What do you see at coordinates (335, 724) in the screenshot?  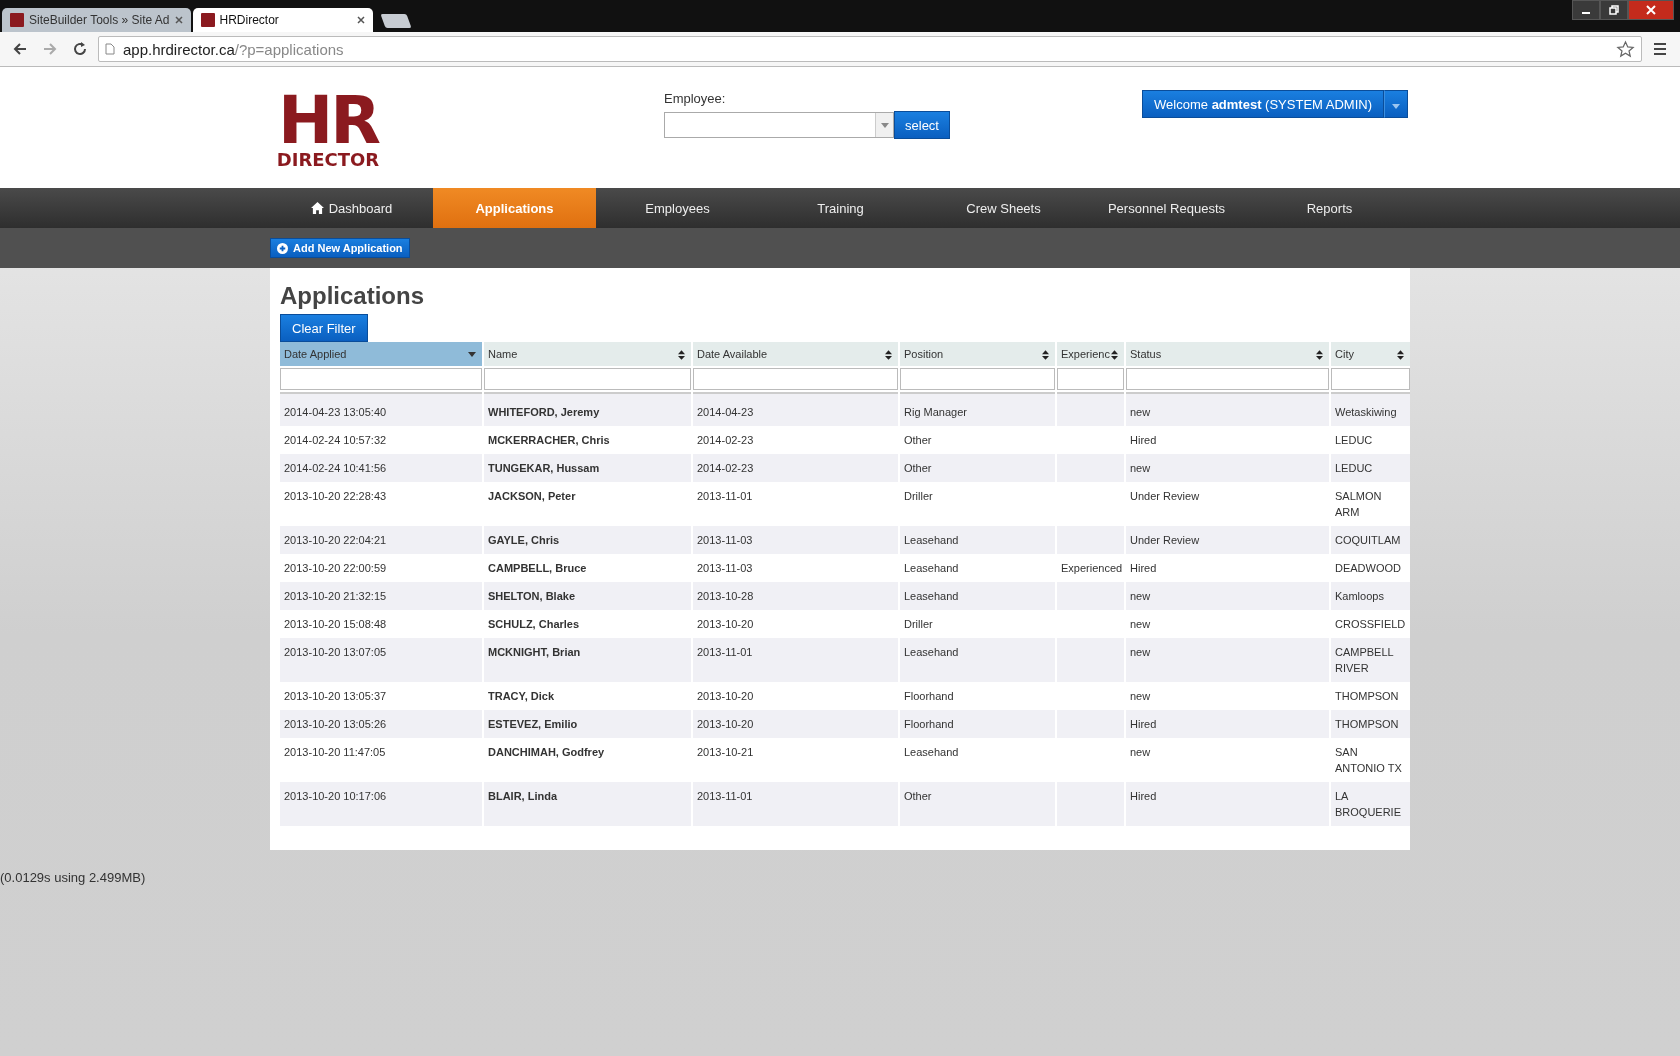 I see `table-cell: 2013-10-20 13:05:26` at bounding box center [335, 724].